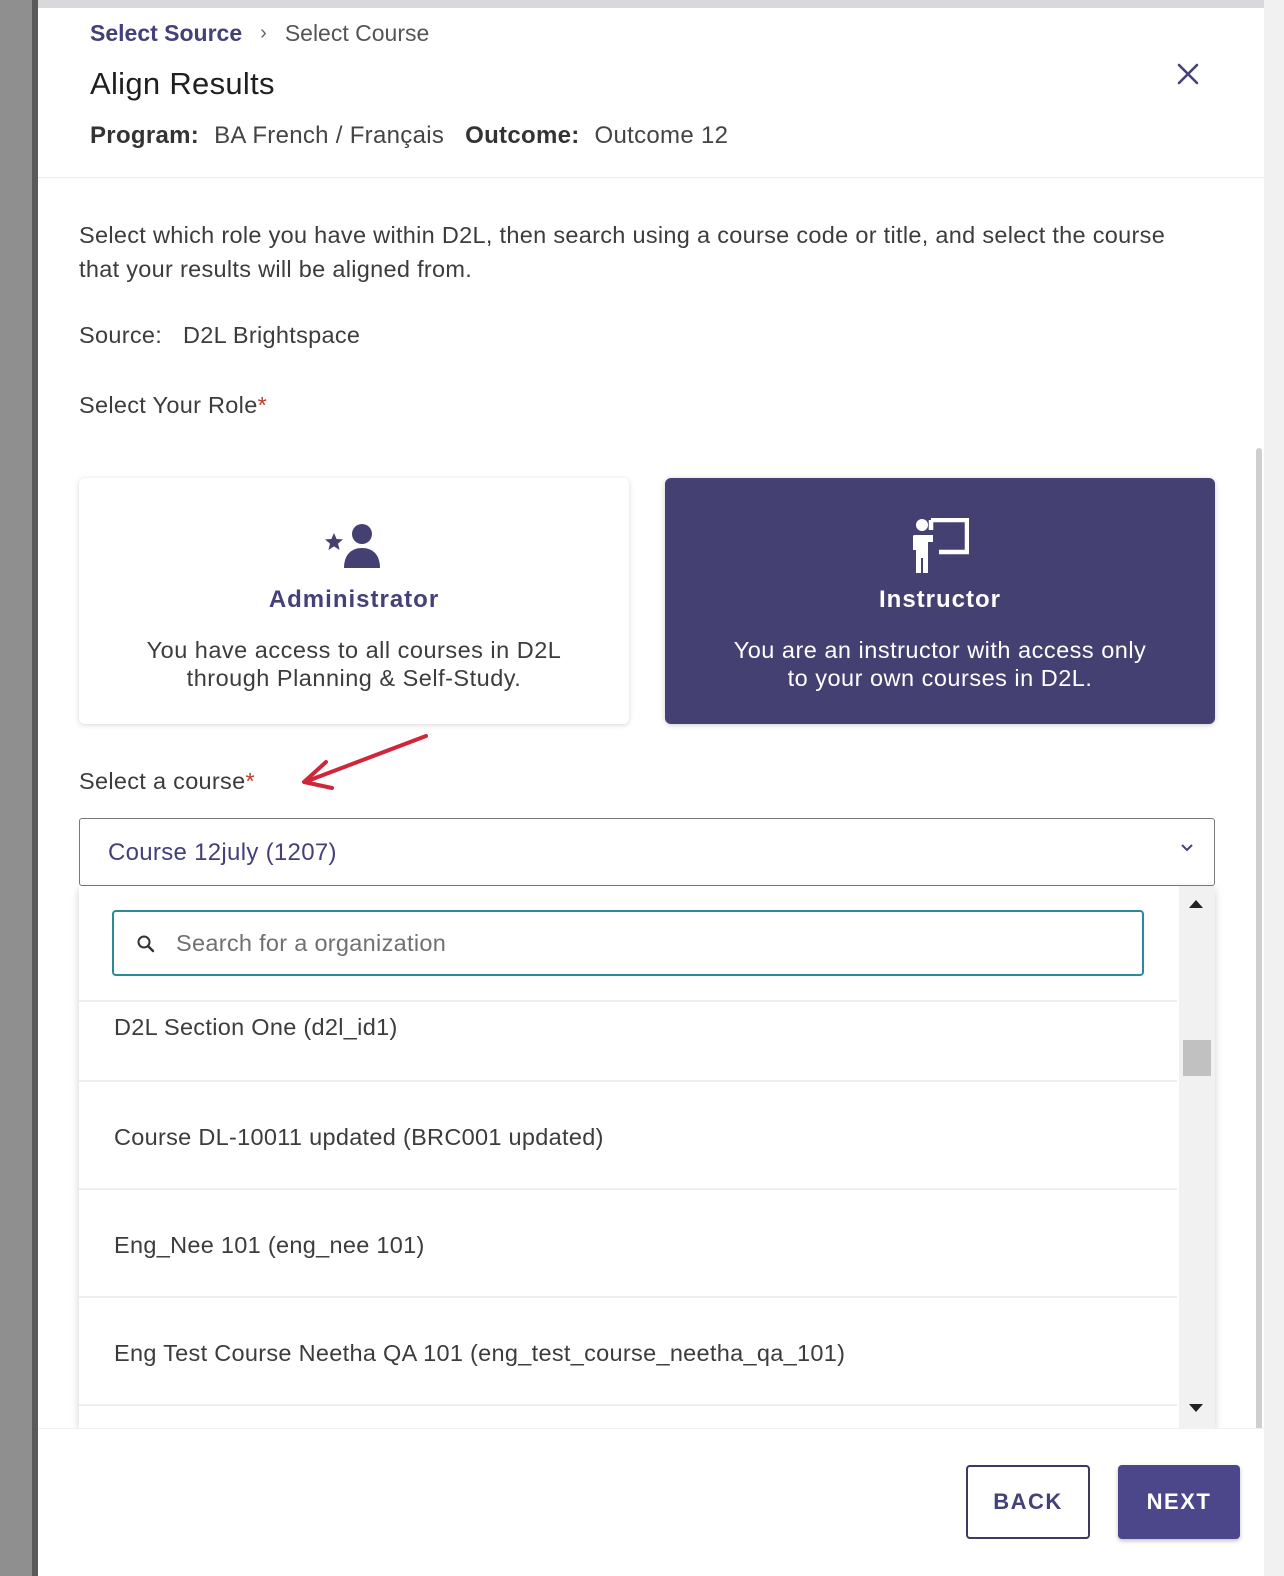 This screenshot has width=1284, height=1576. I want to click on role-desc-line: through Planning & Self-Study., so click(354, 678).